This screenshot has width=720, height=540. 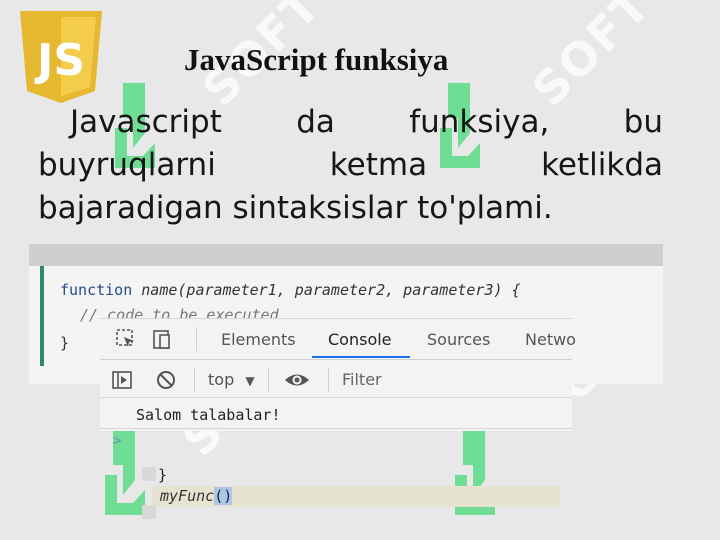 I want to click on paragraph-word: ketlikda, so click(x=602, y=165).